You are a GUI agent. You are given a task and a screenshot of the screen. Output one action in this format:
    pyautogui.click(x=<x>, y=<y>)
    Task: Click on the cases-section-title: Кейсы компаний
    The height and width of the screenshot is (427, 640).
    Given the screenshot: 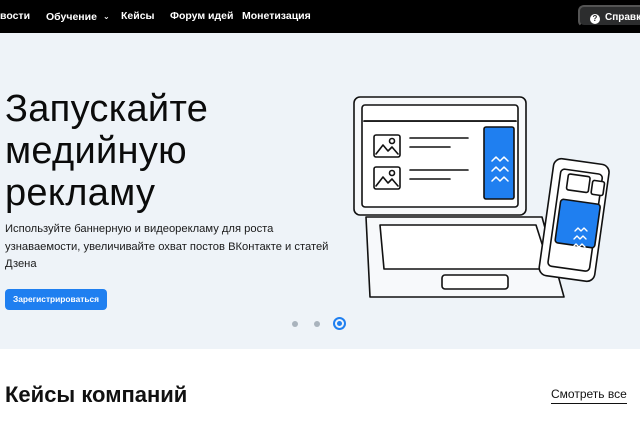 What is the action you would take?
    pyautogui.click(x=96, y=394)
    